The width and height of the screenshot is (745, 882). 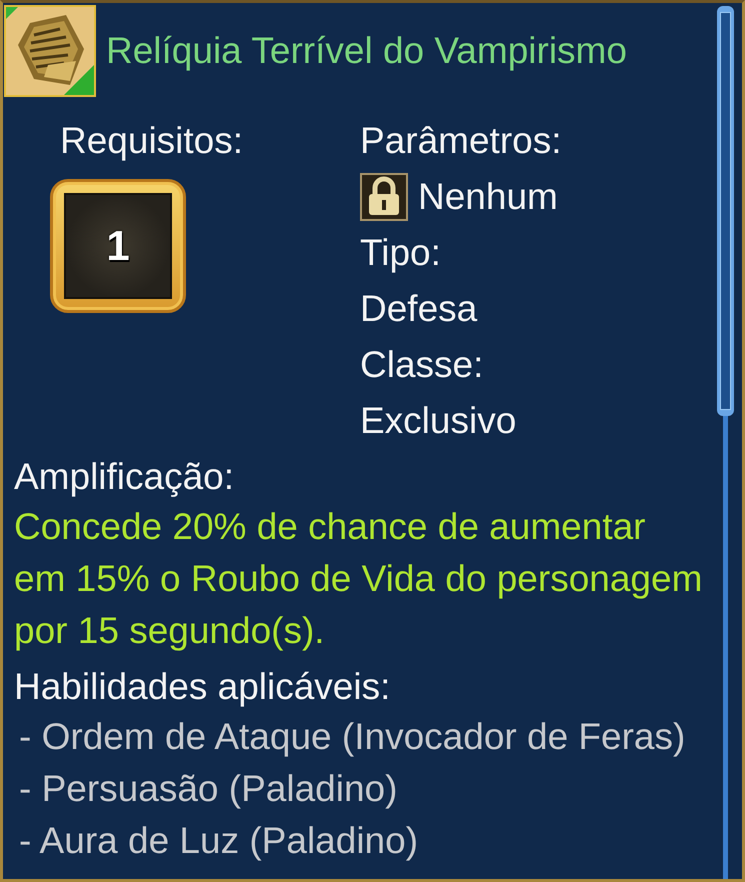 What do you see at coordinates (208, 789) in the screenshot?
I see `skill-item: - Persuasão (Paladino)` at bounding box center [208, 789].